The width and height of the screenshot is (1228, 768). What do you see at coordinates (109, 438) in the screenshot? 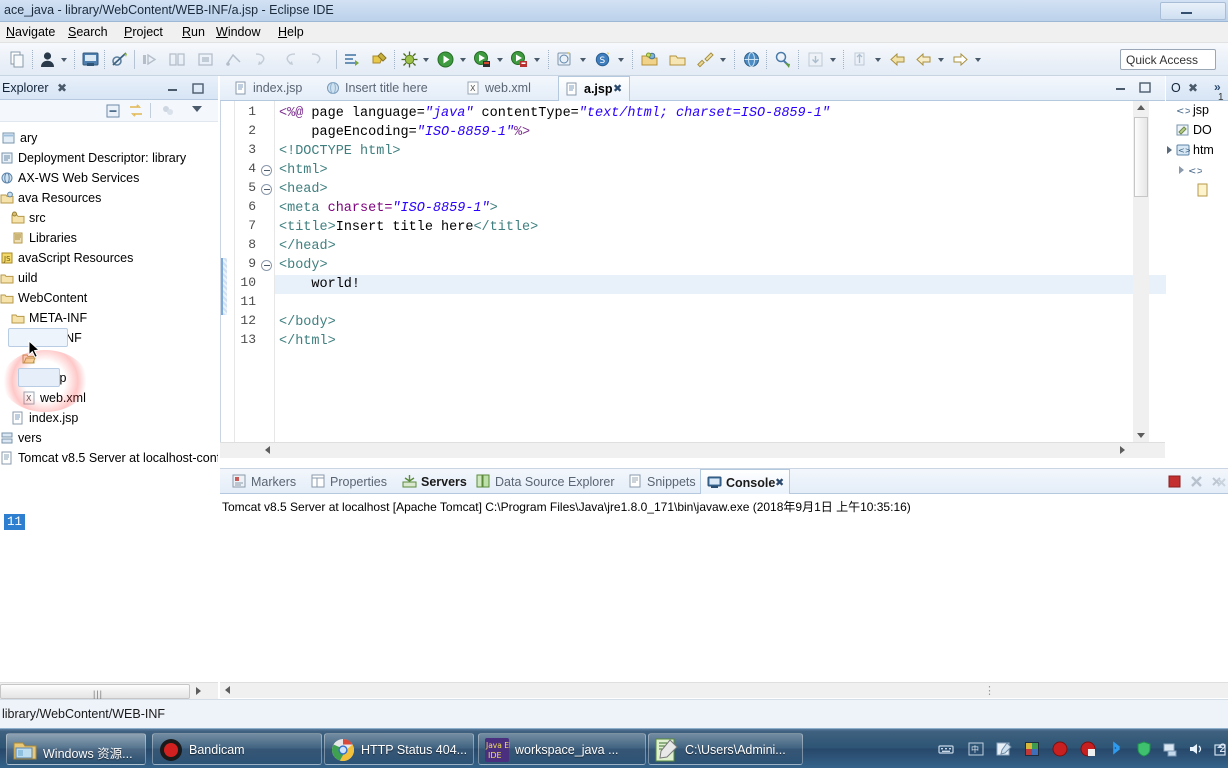
I see `tree-item-vers: vers` at bounding box center [109, 438].